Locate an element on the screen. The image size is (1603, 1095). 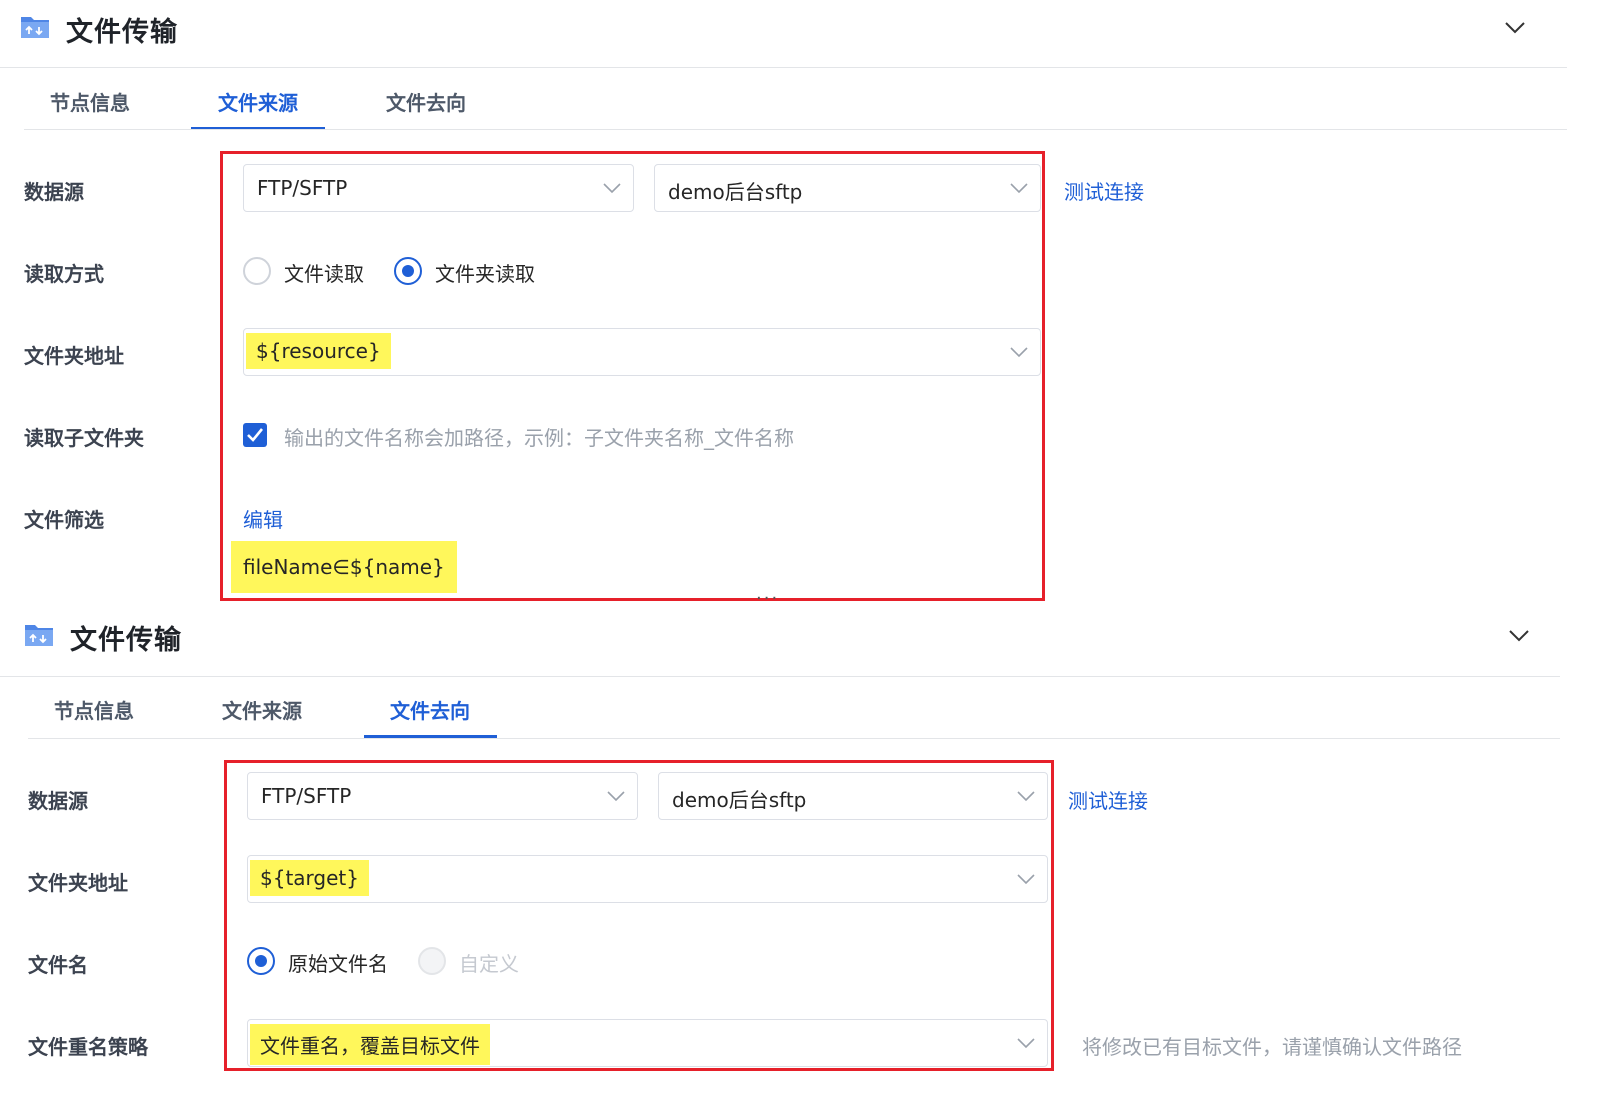
label-read-subfolder: 读取子文件夹 is located at coordinates (84, 438).